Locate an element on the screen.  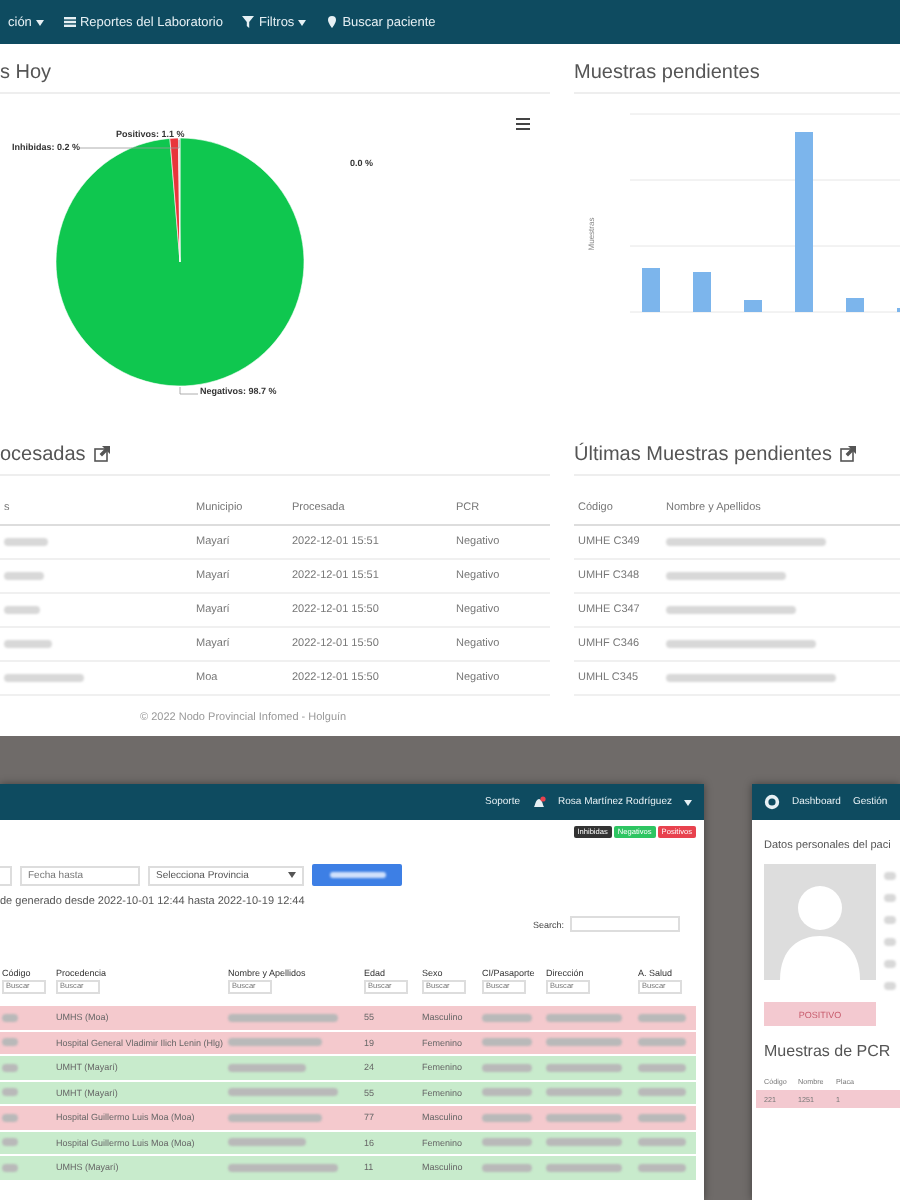
filter-icon is located at coordinates (248, 22).